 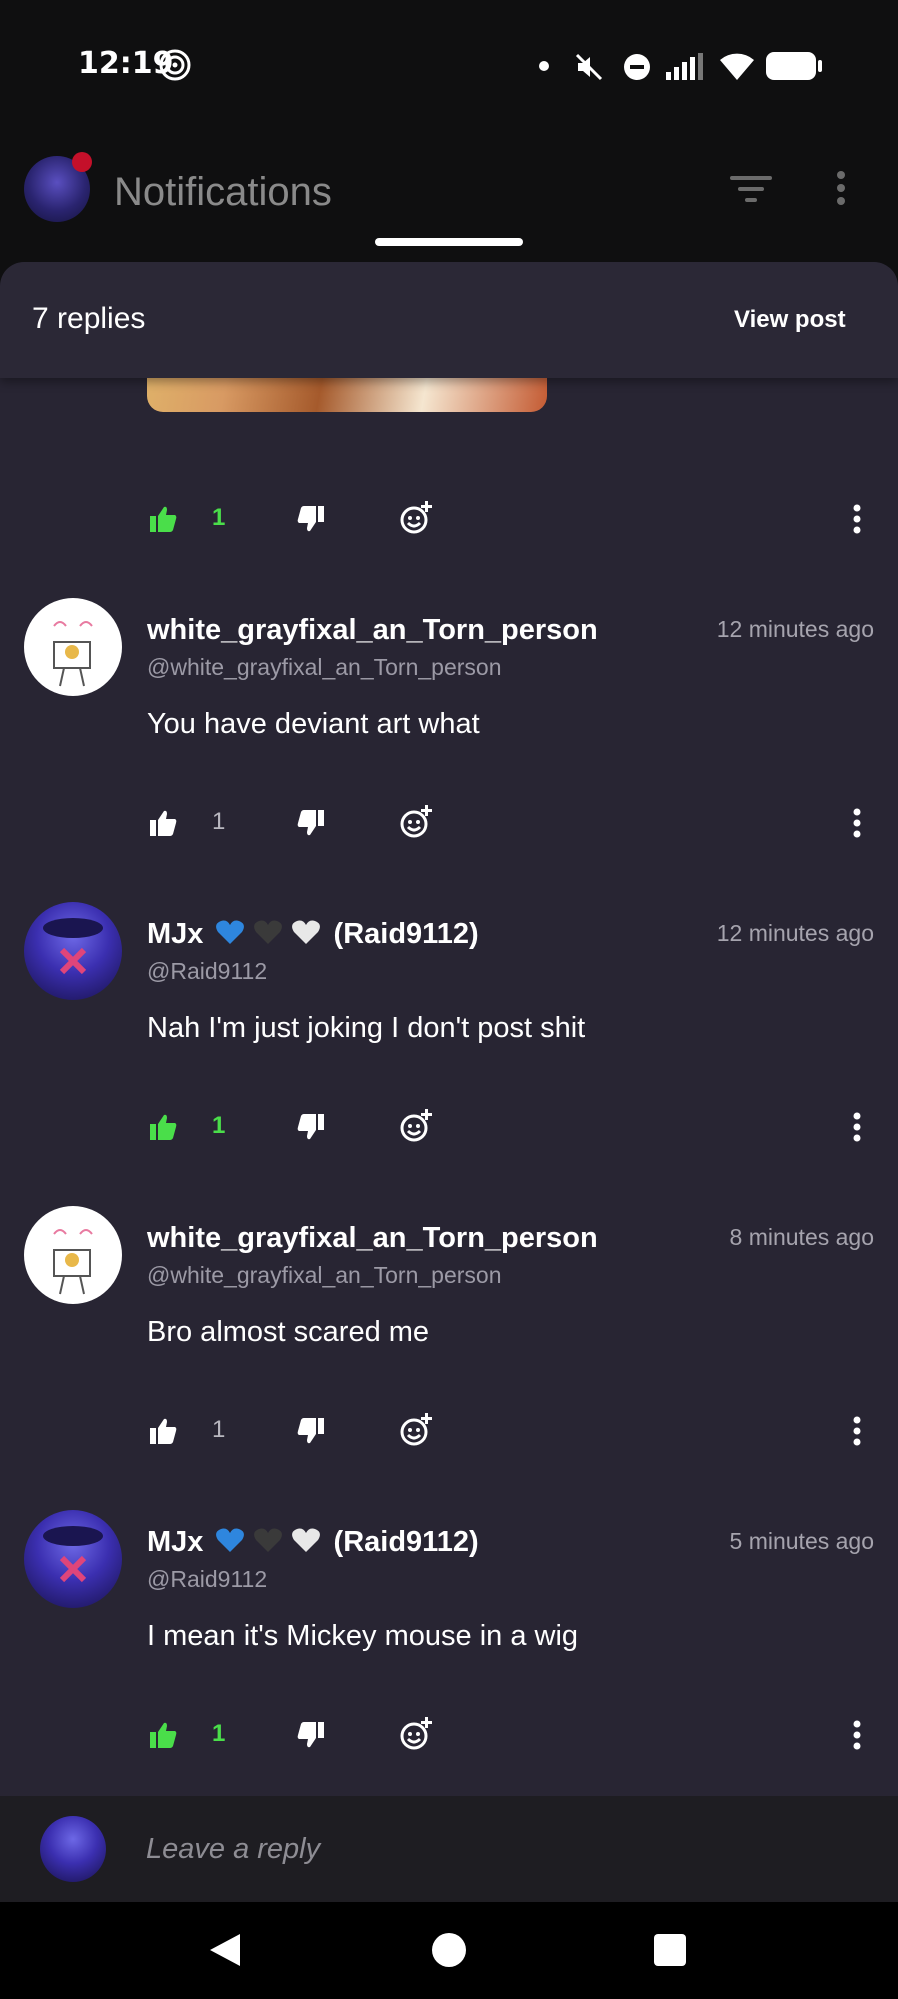 What do you see at coordinates (223, 192) in the screenshot?
I see `page-title: Notifications` at bounding box center [223, 192].